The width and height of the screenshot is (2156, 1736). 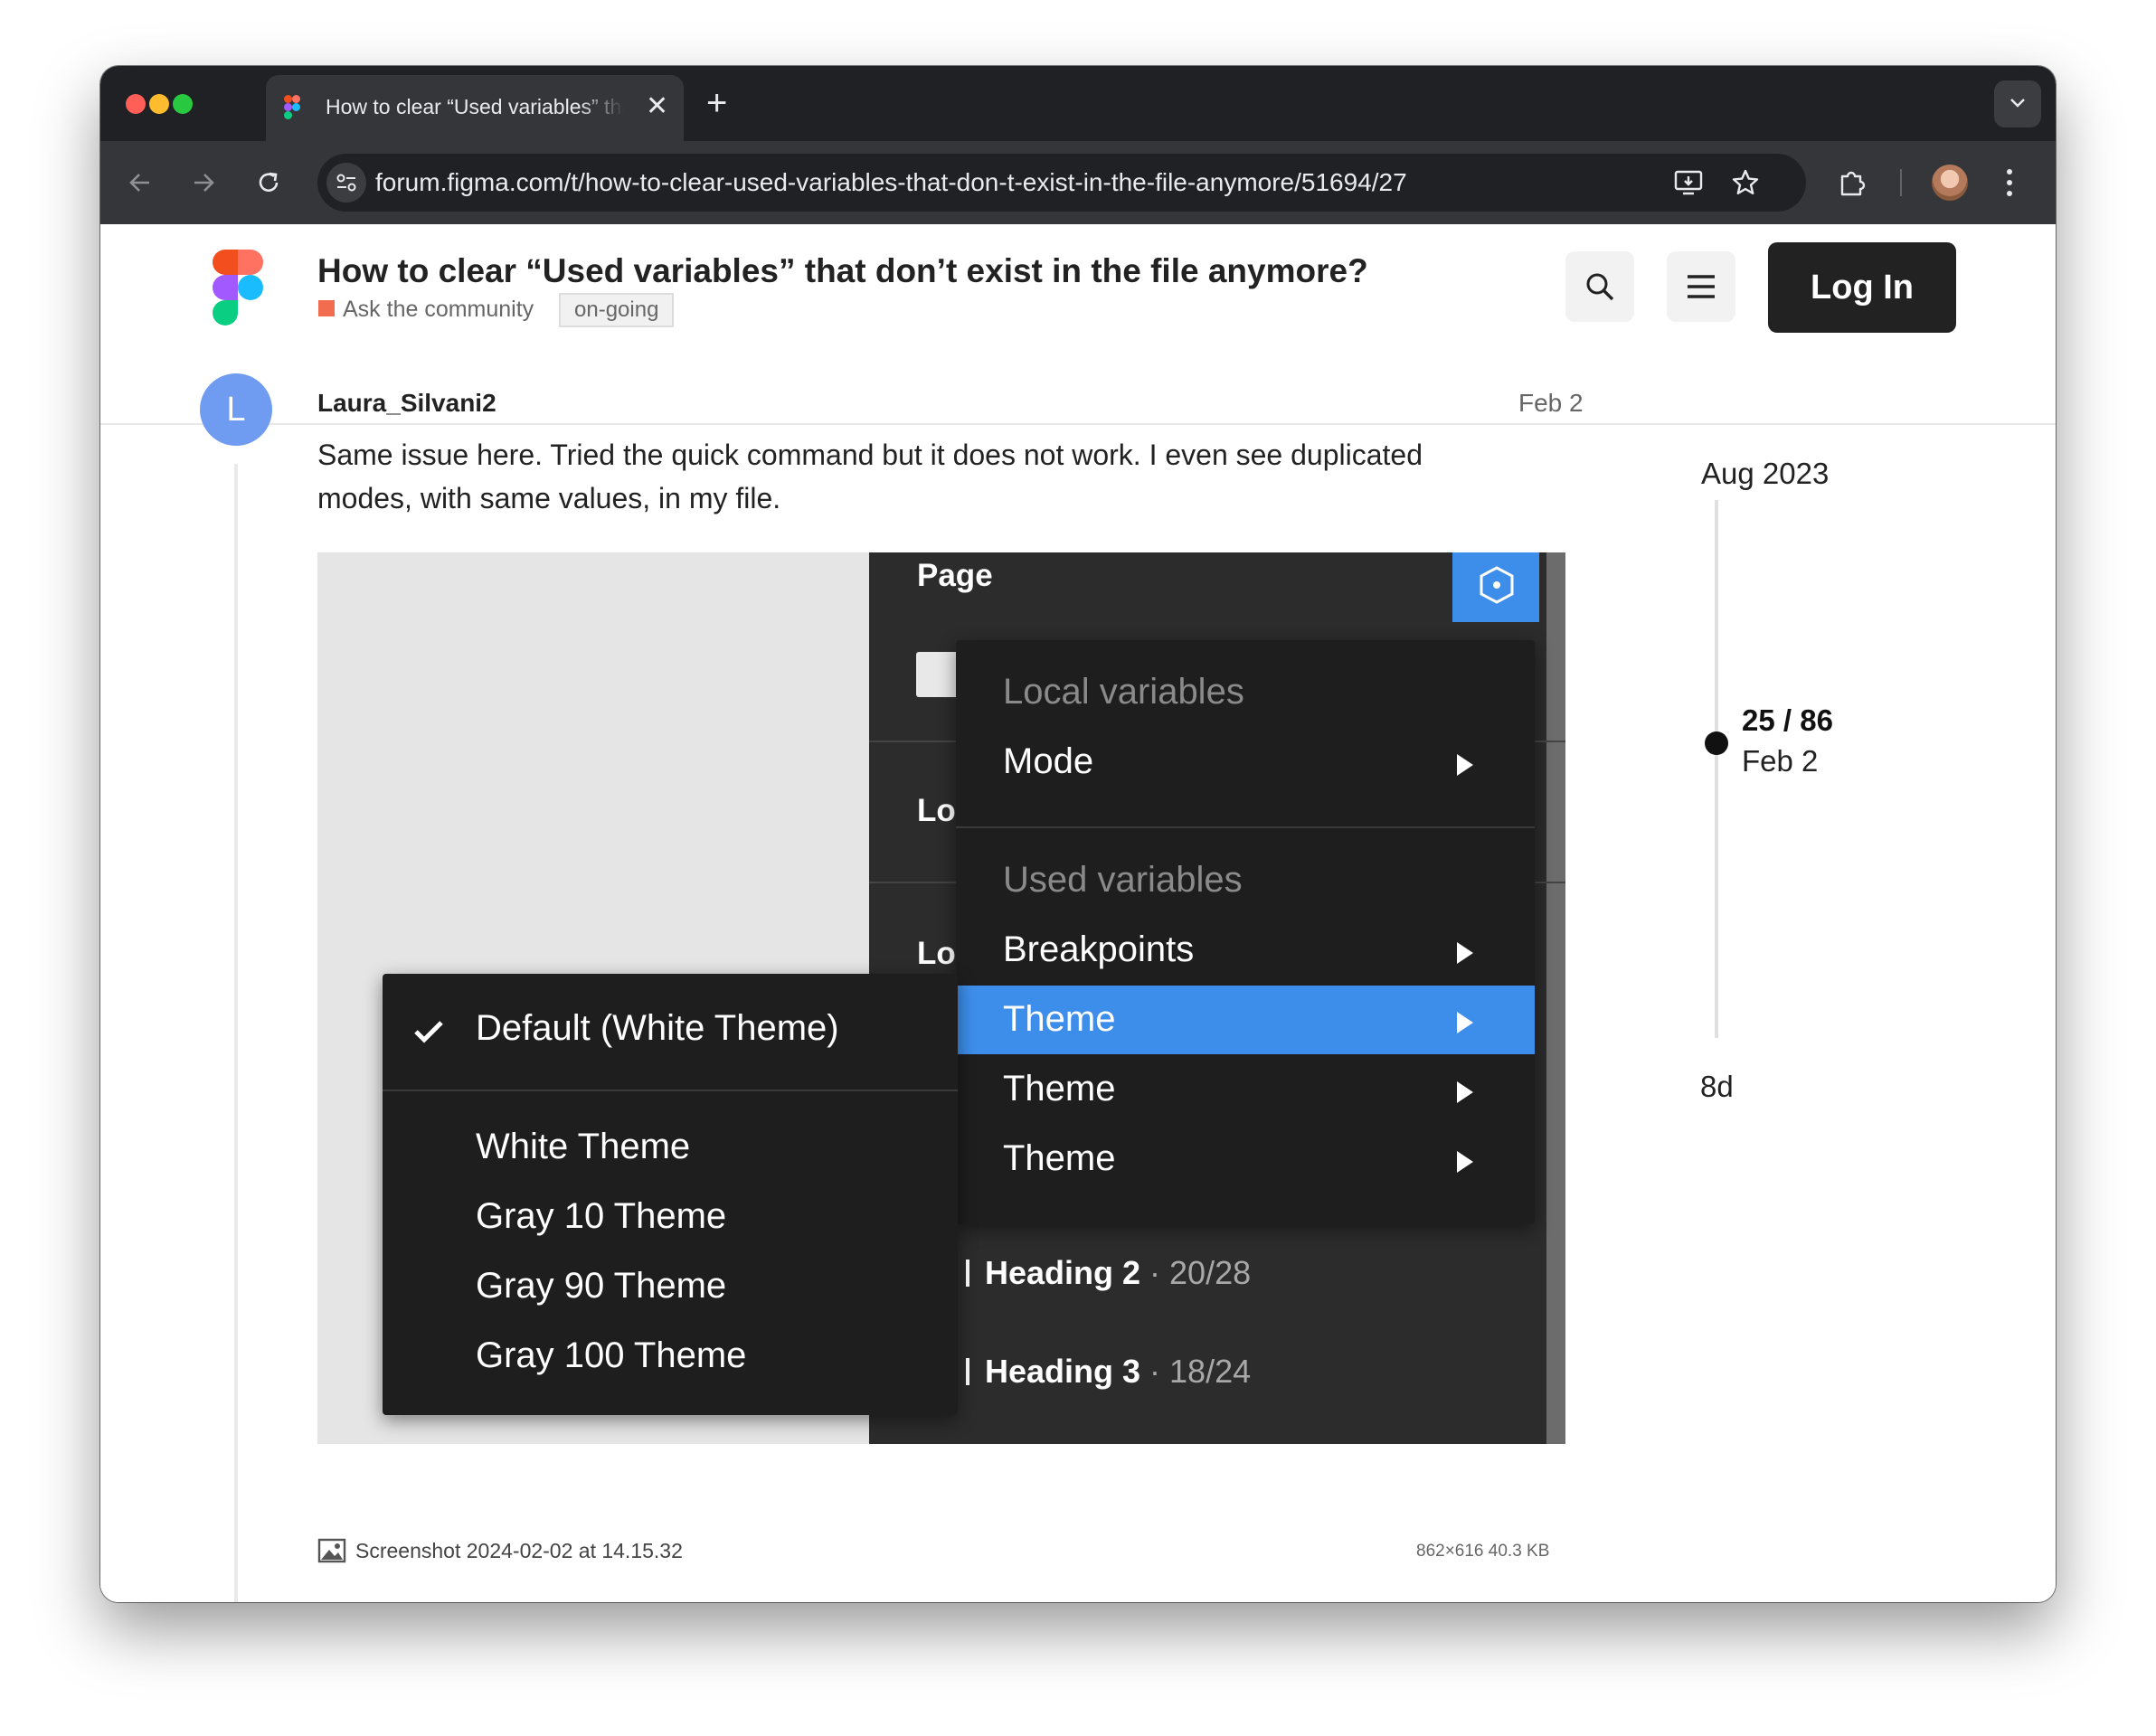 I want to click on submenu-item: White Theme, so click(x=583, y=1147).